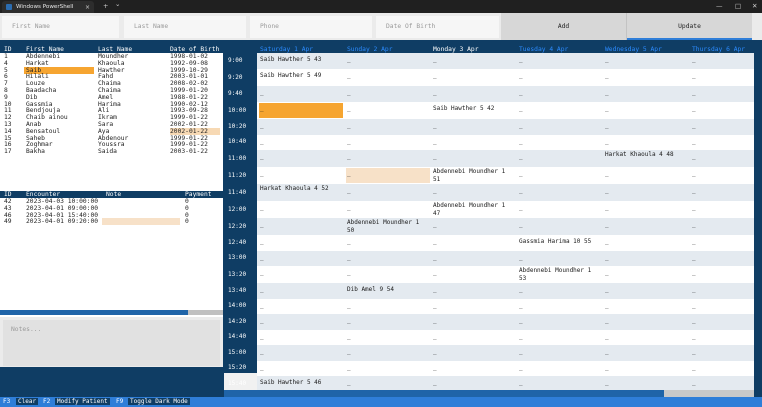 The height and width of the screenshot is (407, 762). I want to click on minimize-icon: —, so click(719, 6).